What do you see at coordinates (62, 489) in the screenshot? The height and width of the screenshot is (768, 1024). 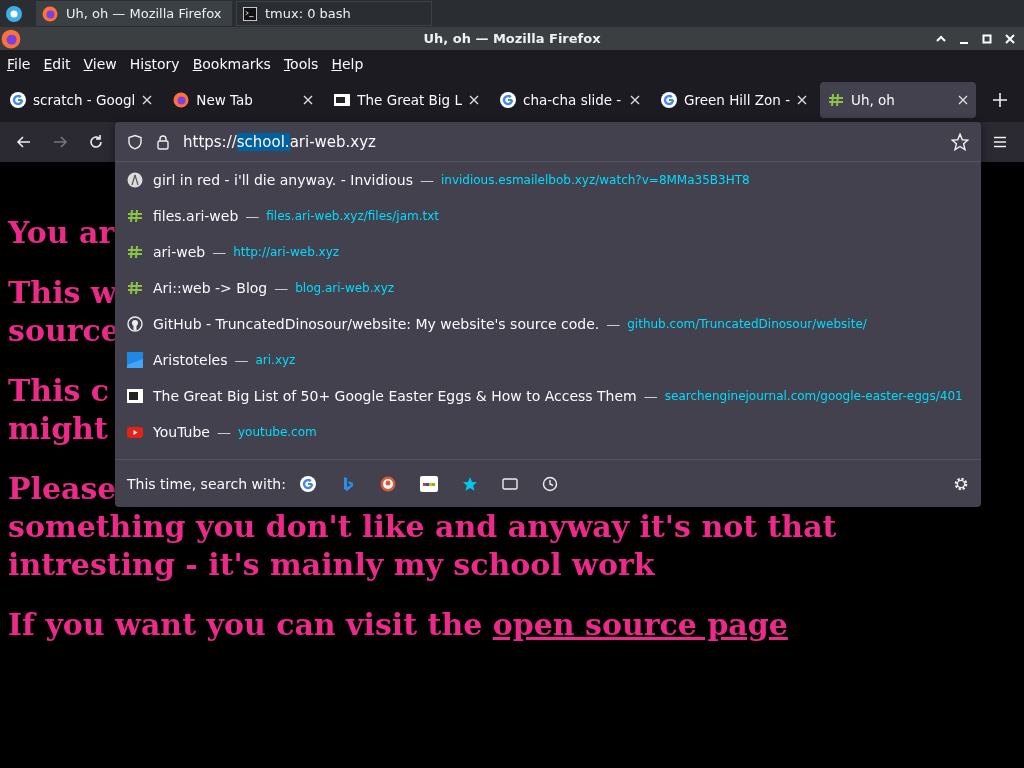 I see `page-text: Please` at bounding box center [62, 489].